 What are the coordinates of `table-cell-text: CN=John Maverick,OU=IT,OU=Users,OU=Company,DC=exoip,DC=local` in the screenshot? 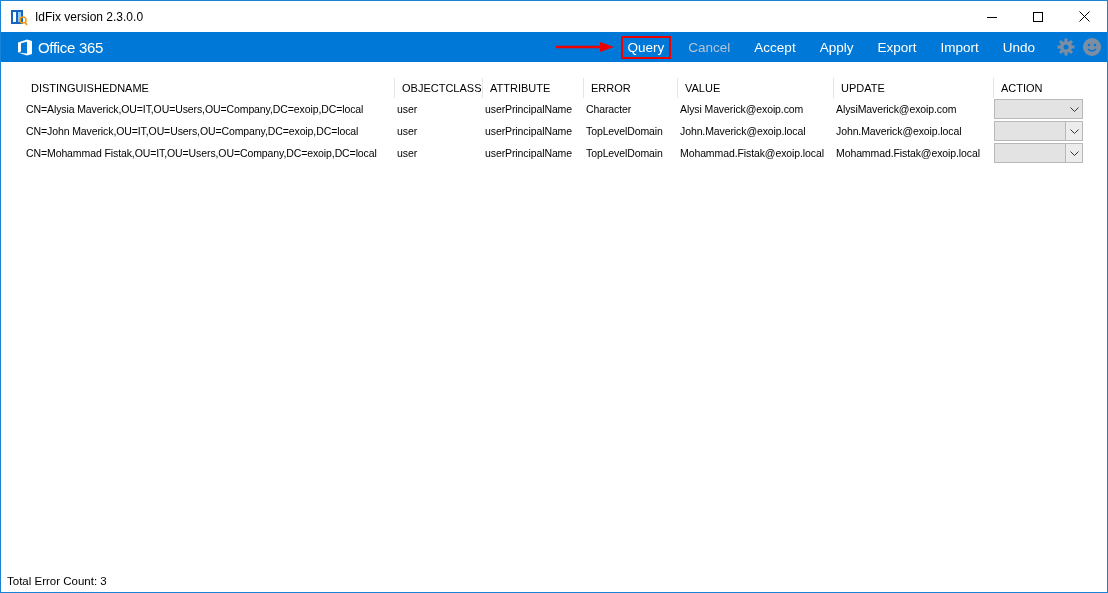 It's located at (192, 131).